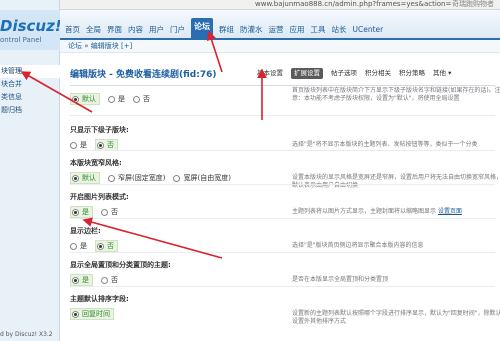 The height and width of the screenshot is (341, 500). What do you see at coordinates (72, 31) in the screenshot?
I see `nav-home: 首页` at bounding box center [72, 31].